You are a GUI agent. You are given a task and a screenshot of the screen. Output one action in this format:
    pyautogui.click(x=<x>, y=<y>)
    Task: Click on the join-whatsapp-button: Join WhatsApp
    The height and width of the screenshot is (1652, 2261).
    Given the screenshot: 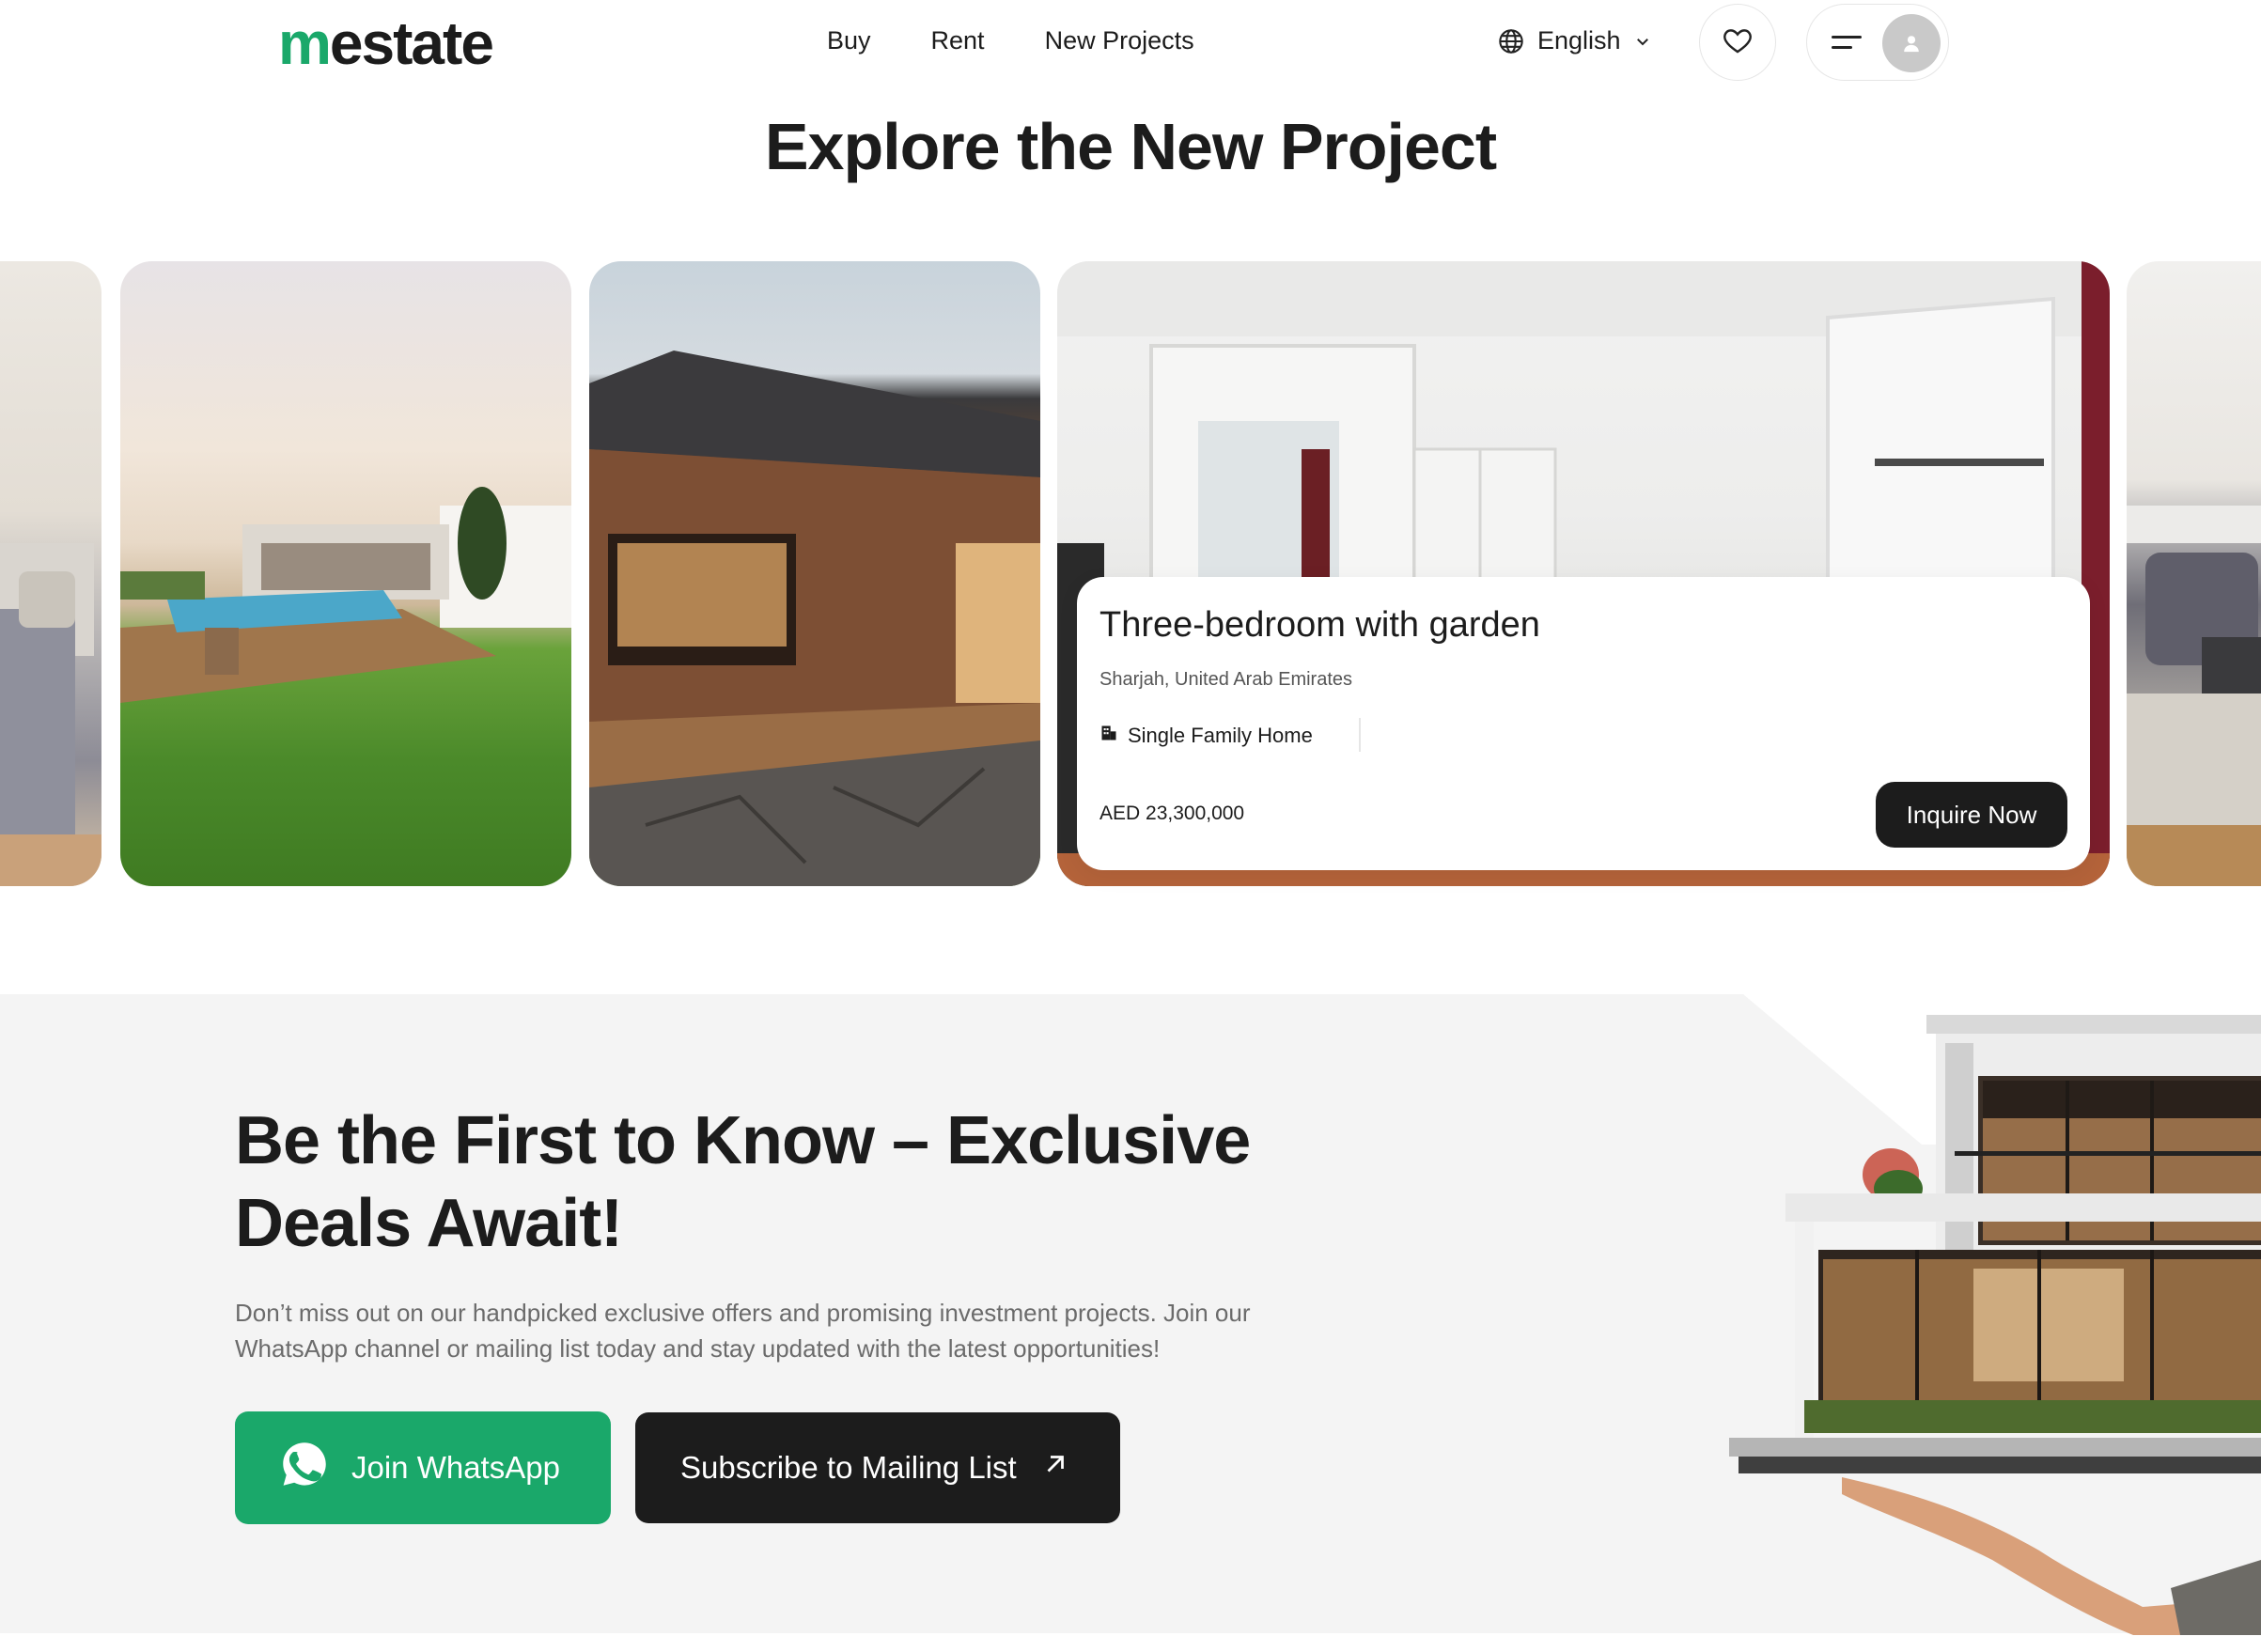 What is the action you would take?
    pyautogui.click(x=423, y=1467)
    